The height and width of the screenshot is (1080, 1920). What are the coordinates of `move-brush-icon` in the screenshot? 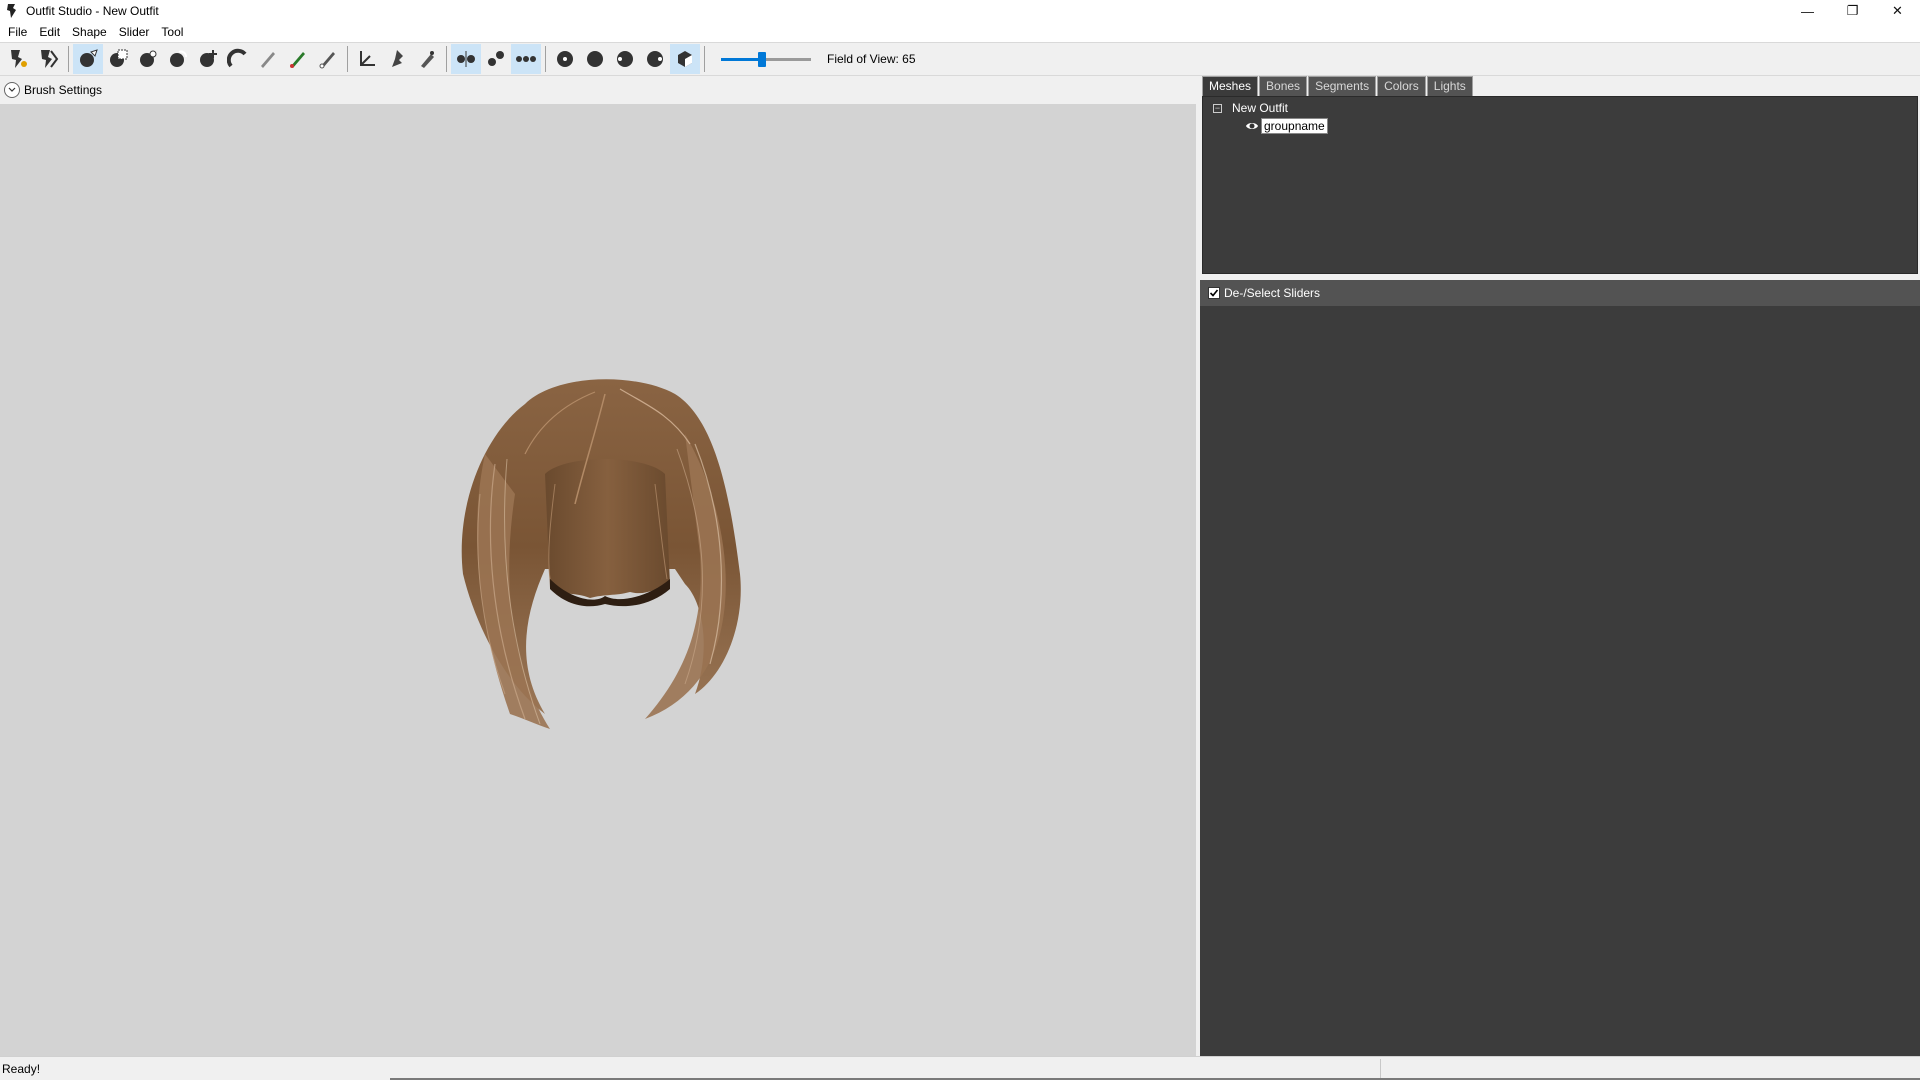 It's located at (208, 59).